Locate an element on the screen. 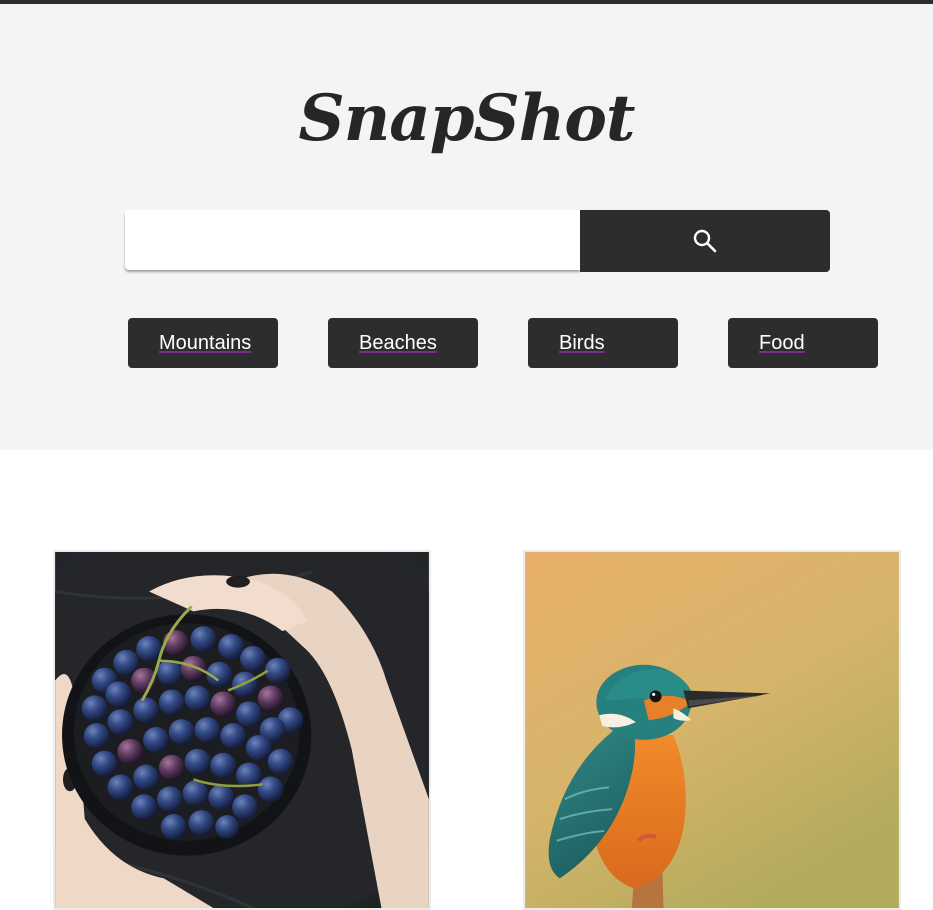 The height and width of the screenshot is (910, 933). category-label: Mountains is located at coordinates (205, 342).